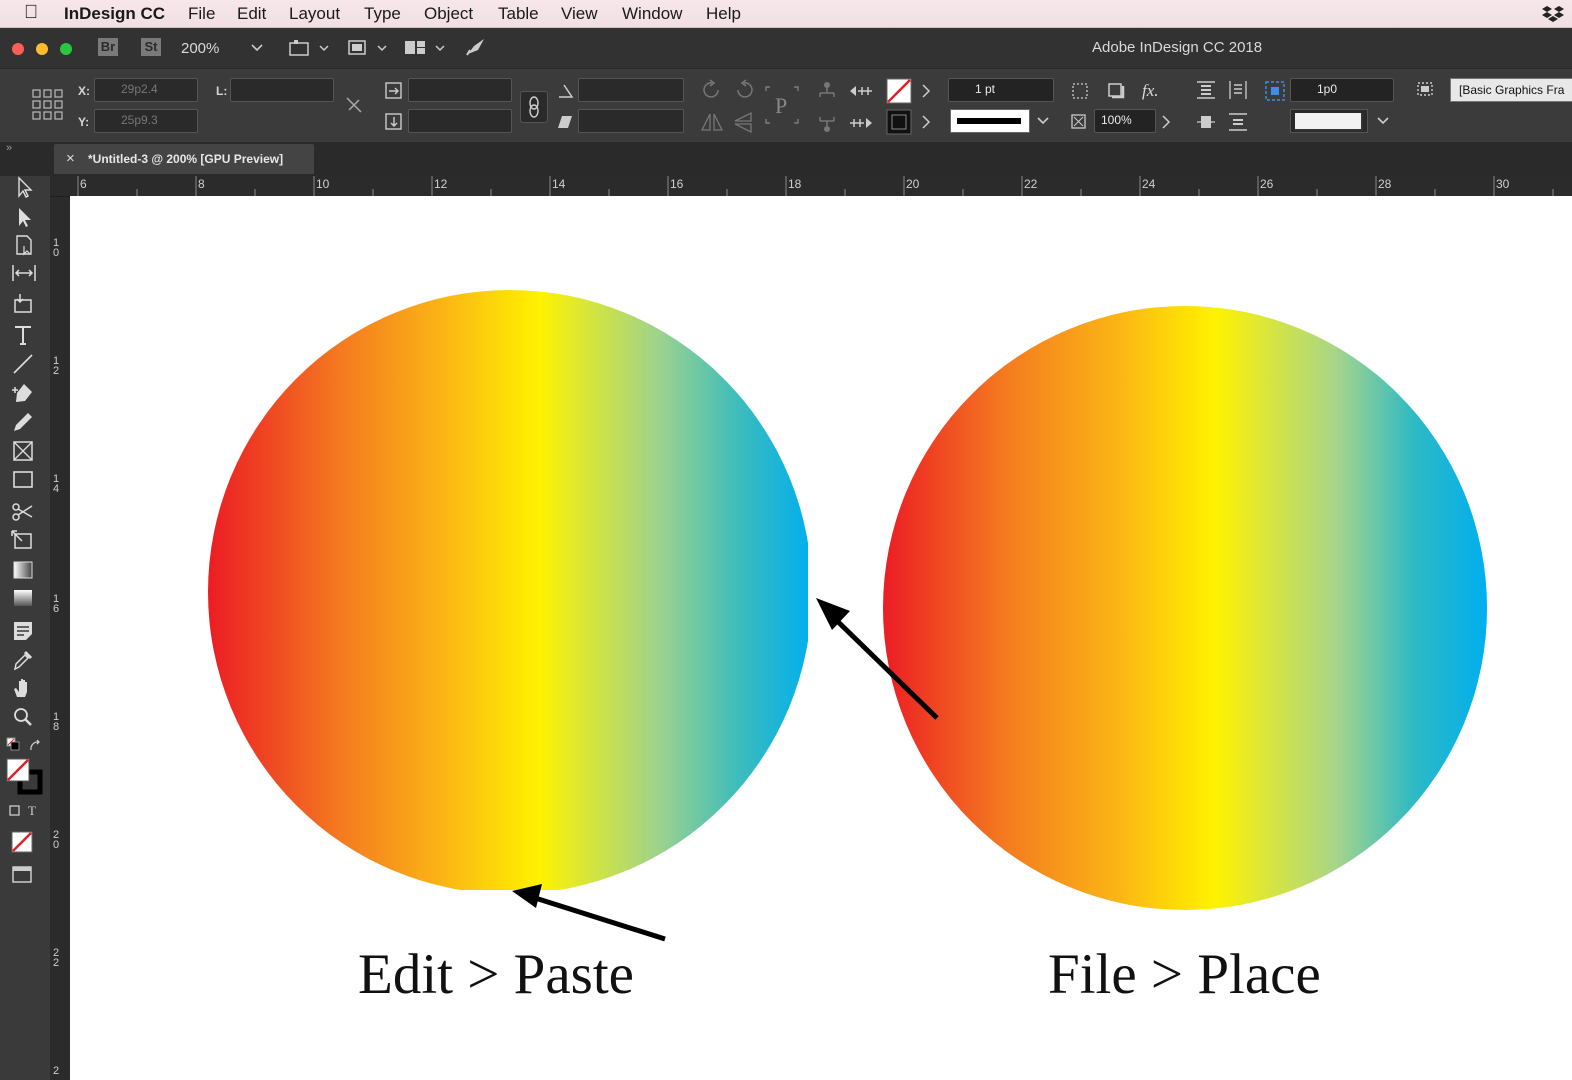 The image size is (1572, 1080). What do you see at coordinates (24, 451) in the screenshot?
I see `rectangle-frame-tool-icon` at bounding box center [24, 451].